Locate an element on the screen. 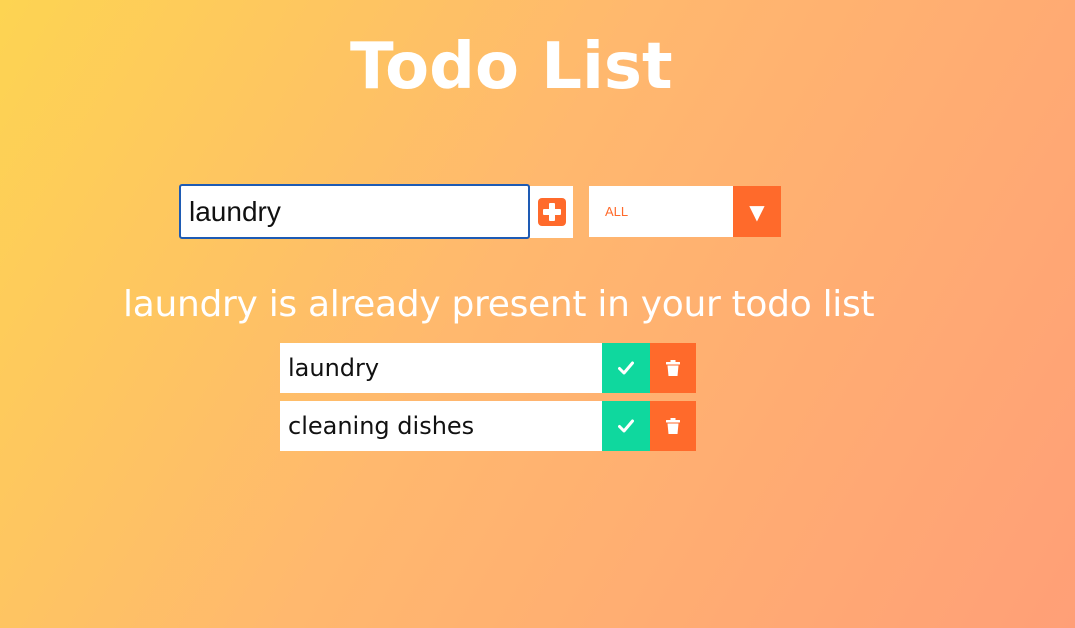  add-todo-button is located at coordinates (551, 212).